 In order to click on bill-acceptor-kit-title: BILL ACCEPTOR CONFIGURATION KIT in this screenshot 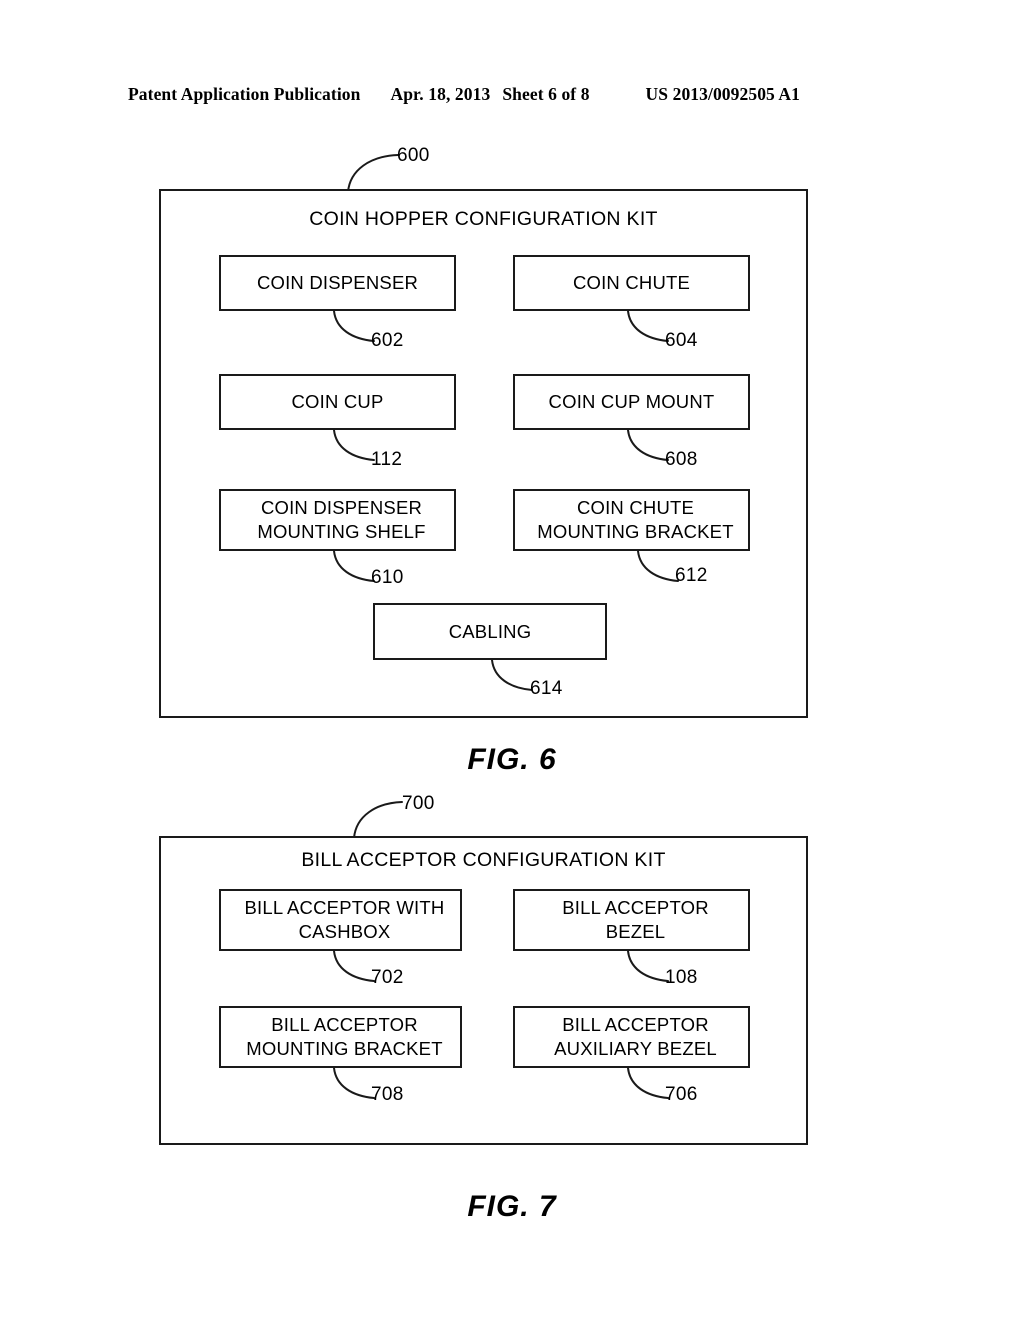, I will do `click(483, 860)`.